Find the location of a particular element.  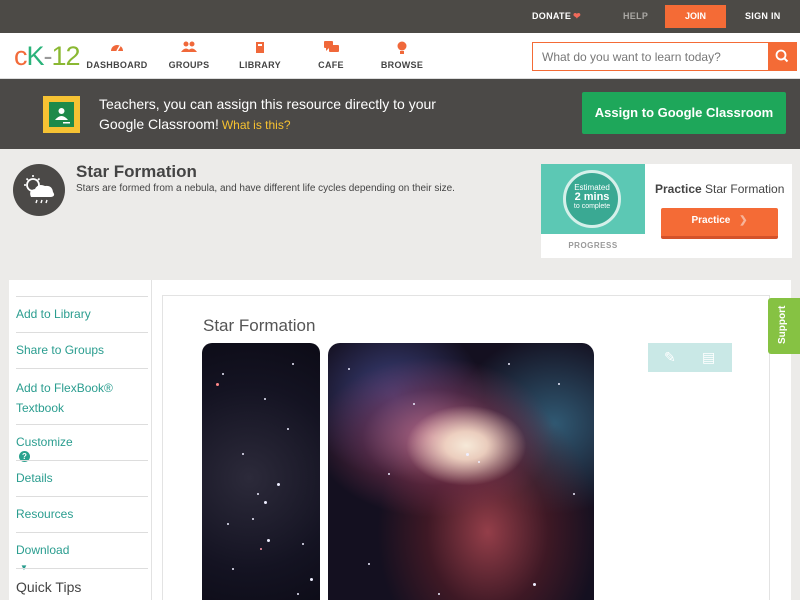

search-icon is located at coordinates (782, 56).